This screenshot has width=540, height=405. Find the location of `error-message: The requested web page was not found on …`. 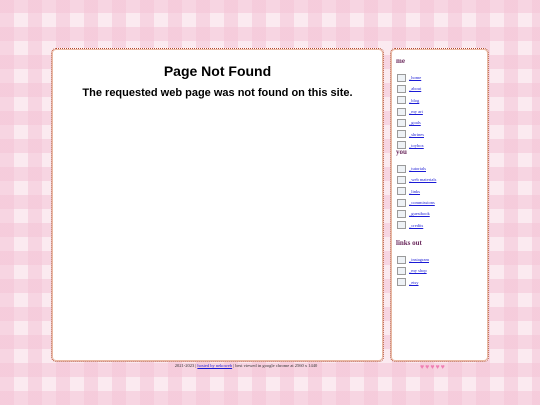

error-message: The requested web page was not found on … is located at coordinates (217, 93).